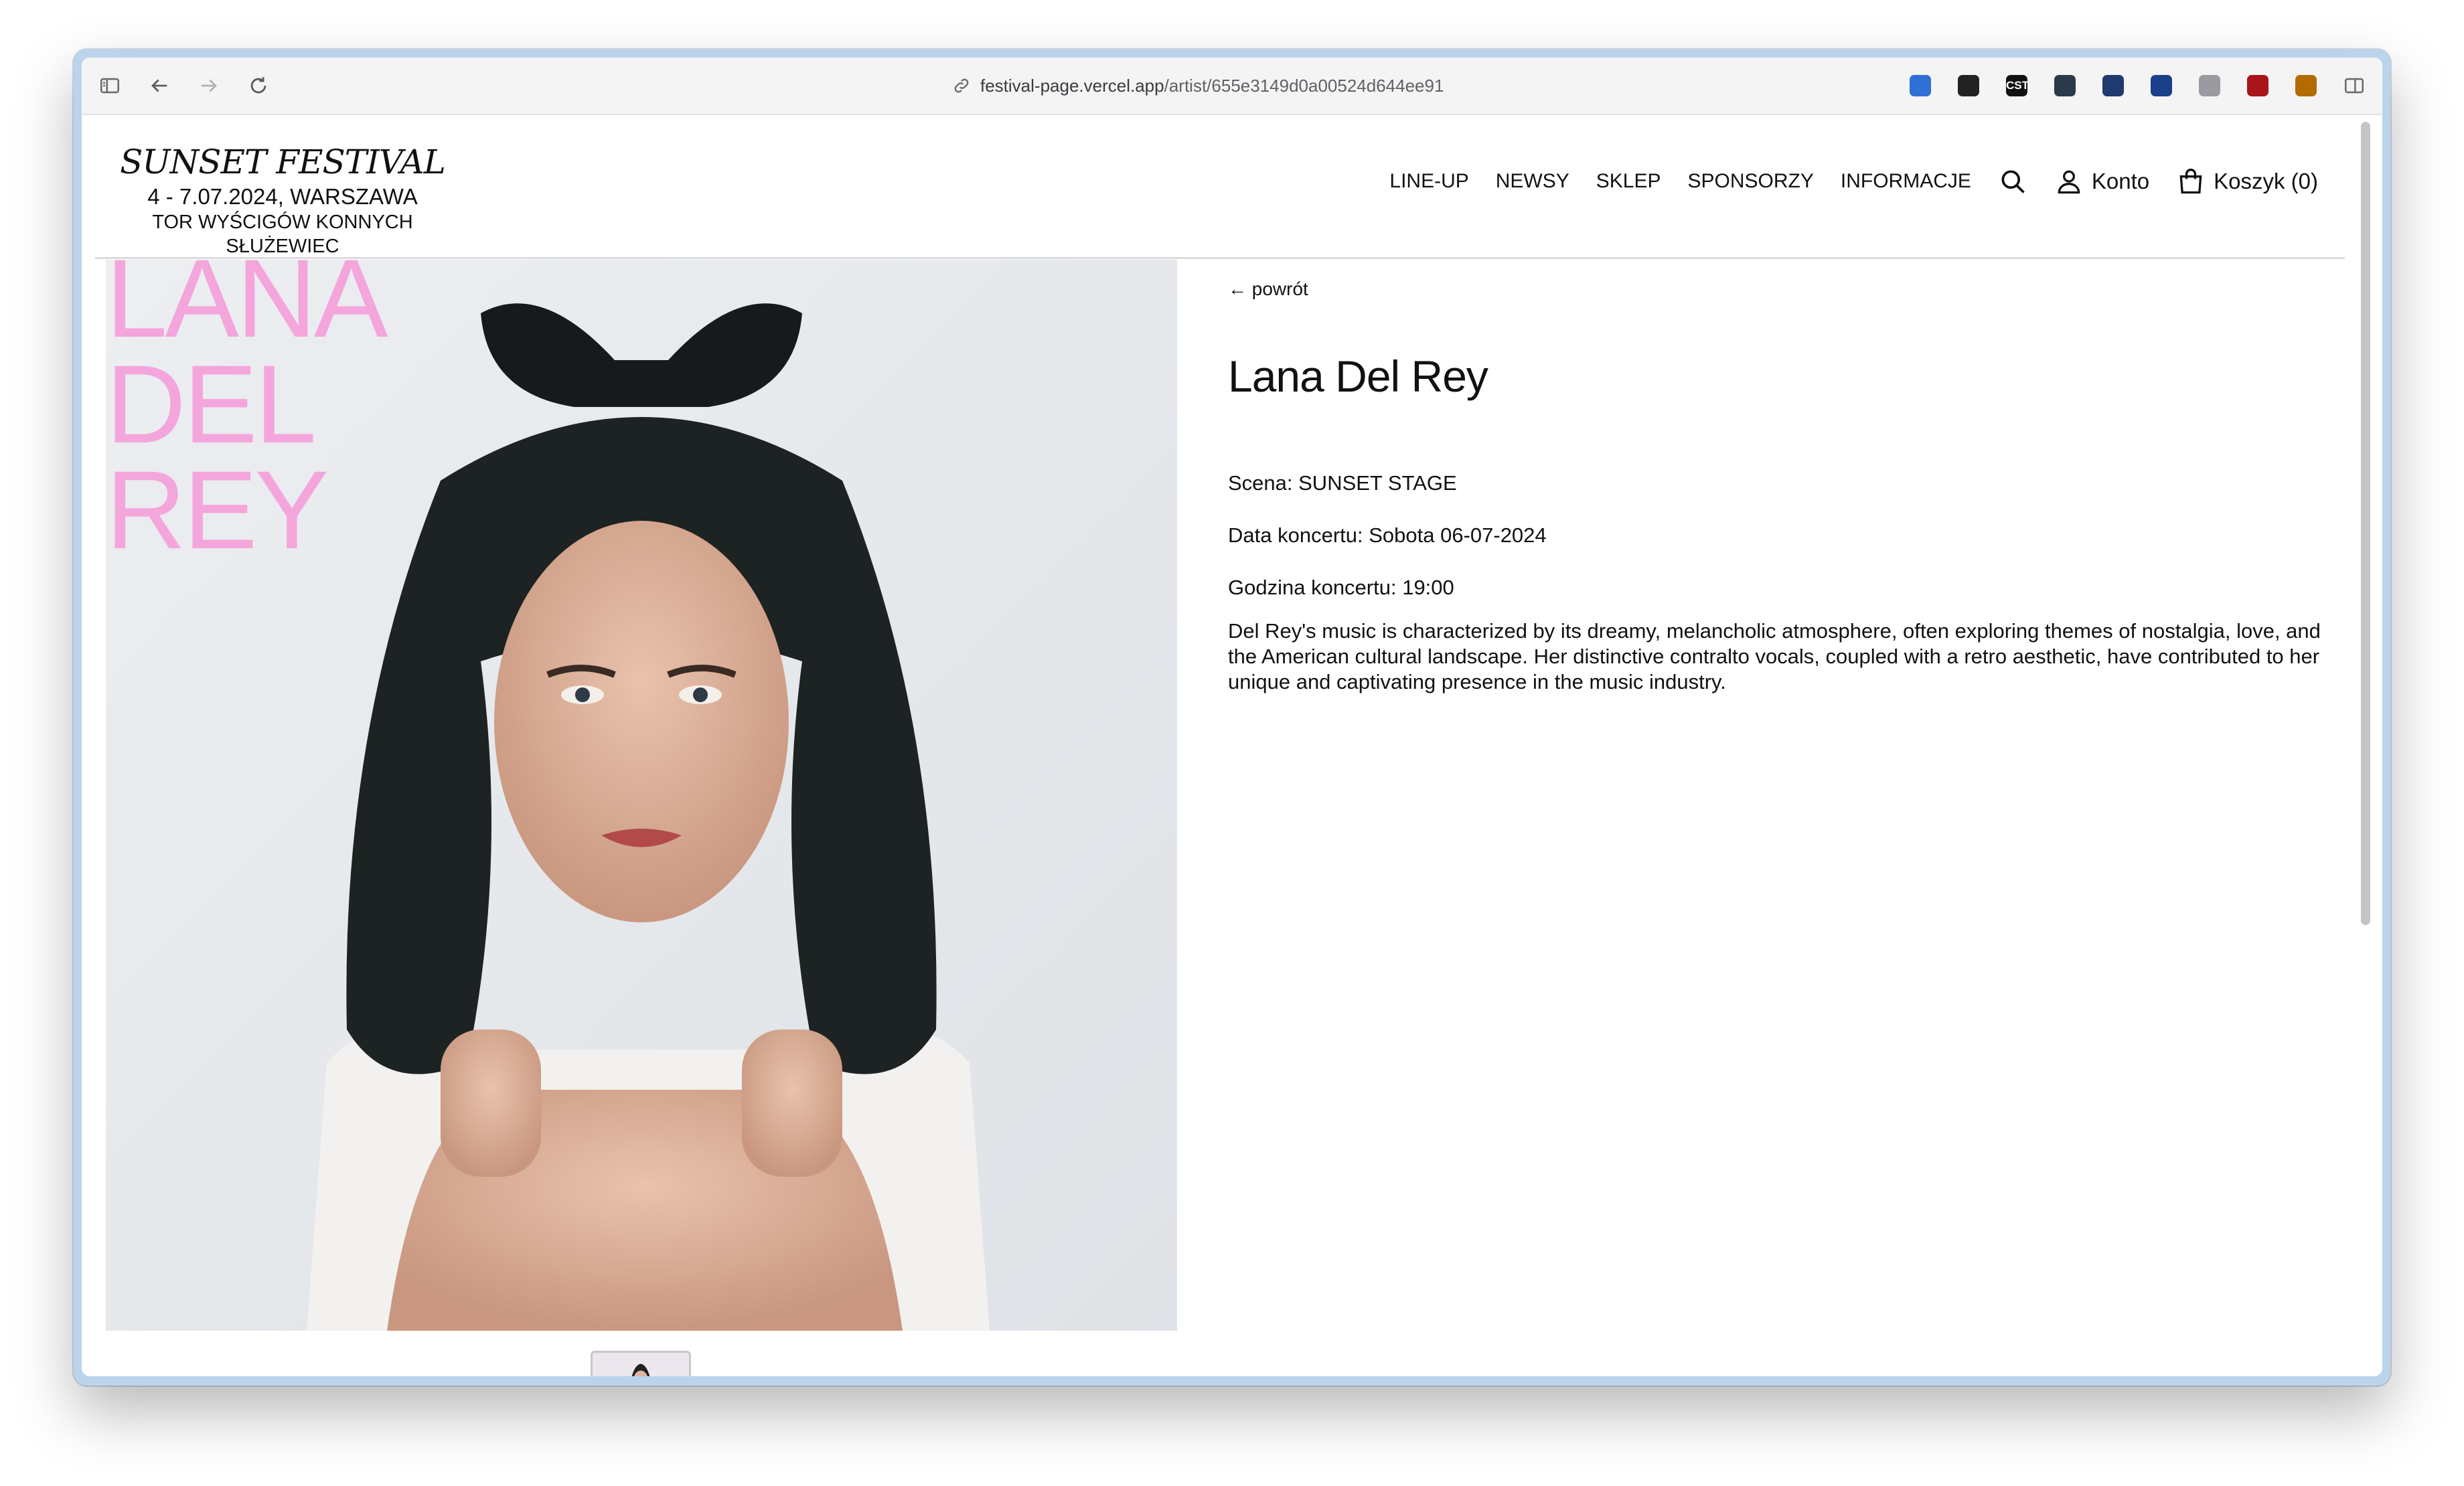 This screenshot has width=2464, height=1486. Describe the element at coordinates (1358, 376) in the screenshot. I see `artist-name: Lana Del Rey` at that location.